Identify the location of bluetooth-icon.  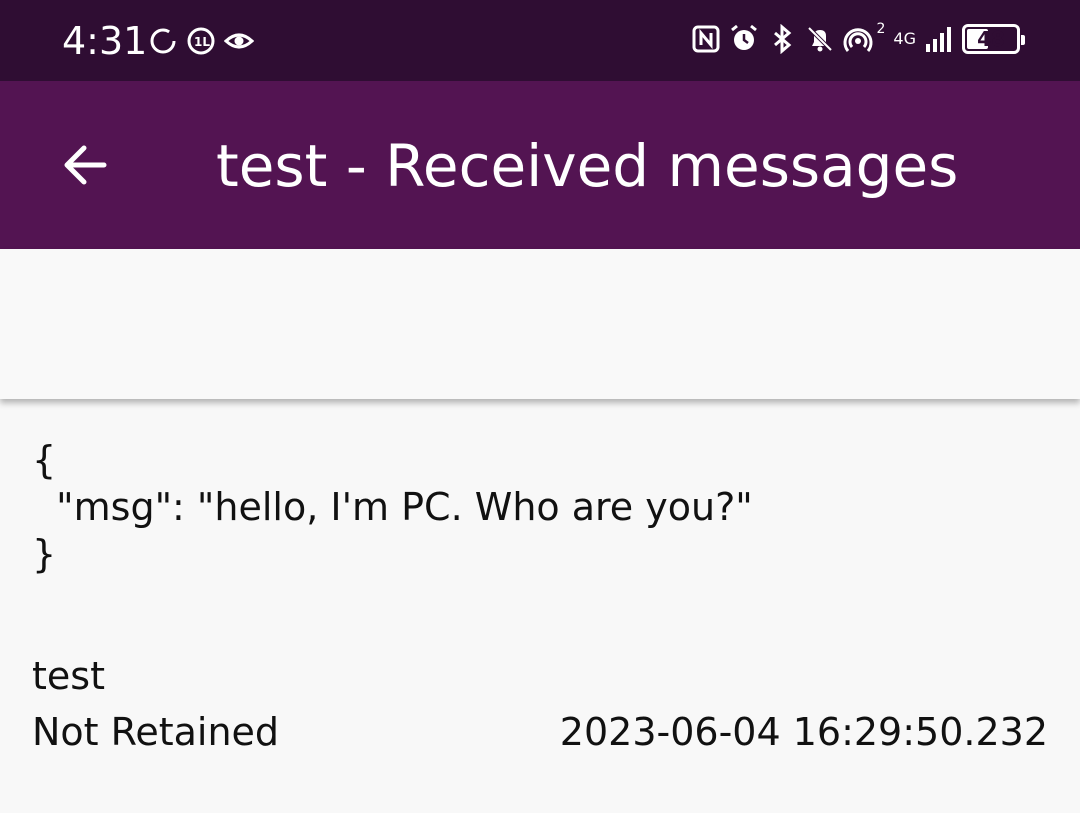
(782, 39).